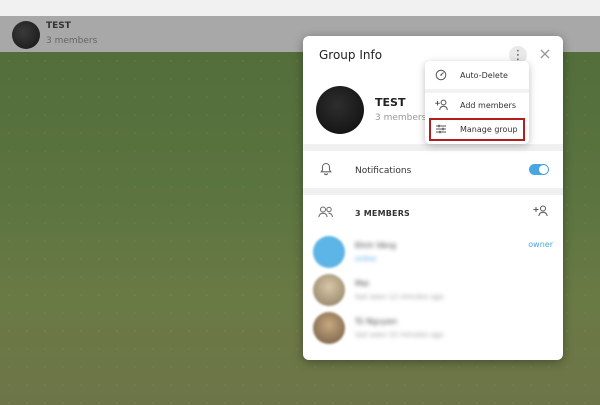 This screenshot has height=405, width=600. What do you see at coordinates (545, 54) in the screenshot?
I see `close-icon: ×` at bounding box center [545, 54].